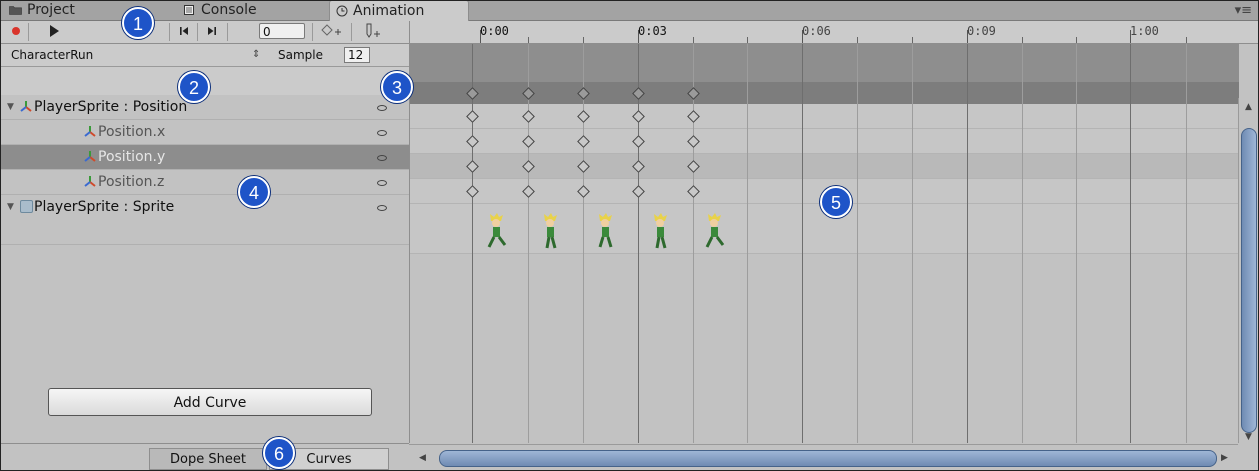 The width and height of the screenshot is (1259, 471). What do you see at coordinates (399, 11) in the screenshot?
I see `tab-animation: Animation` at bounding box center [399, 11].